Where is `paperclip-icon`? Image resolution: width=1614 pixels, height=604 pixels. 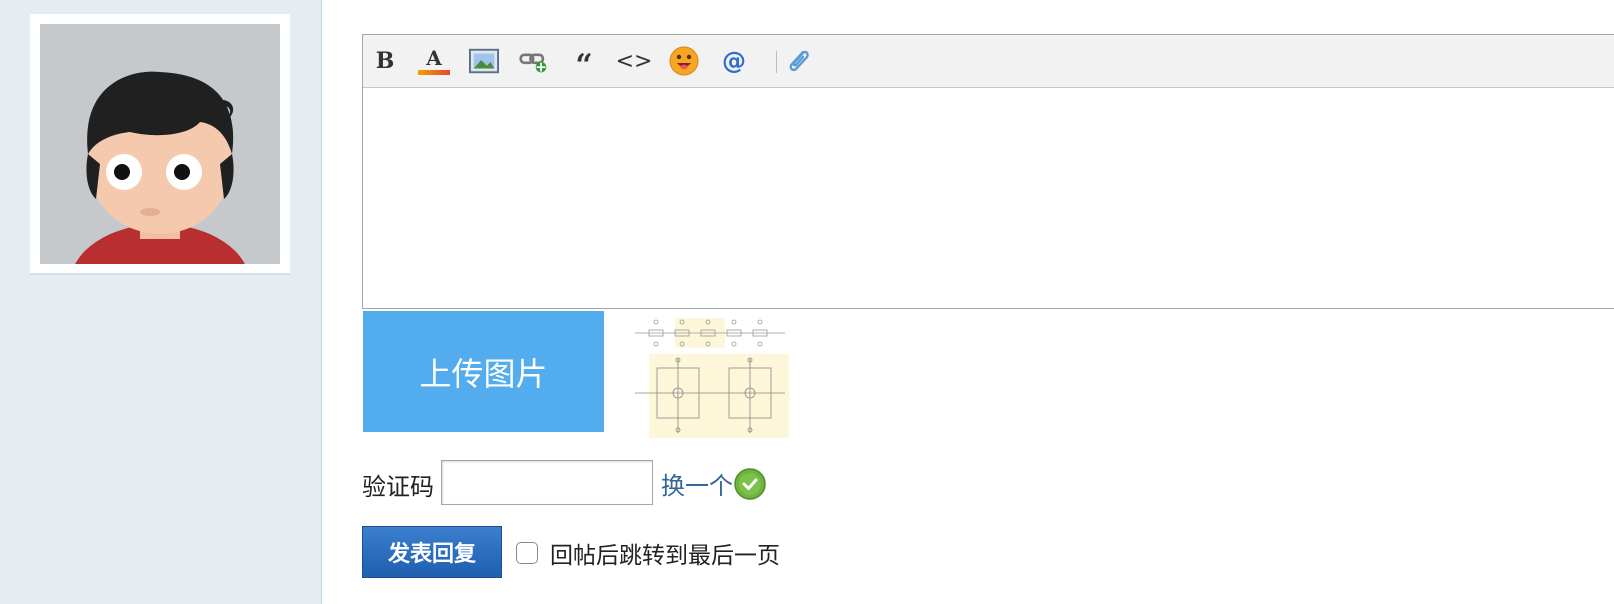
paperclip-icon is located at coordinates (799, 61).